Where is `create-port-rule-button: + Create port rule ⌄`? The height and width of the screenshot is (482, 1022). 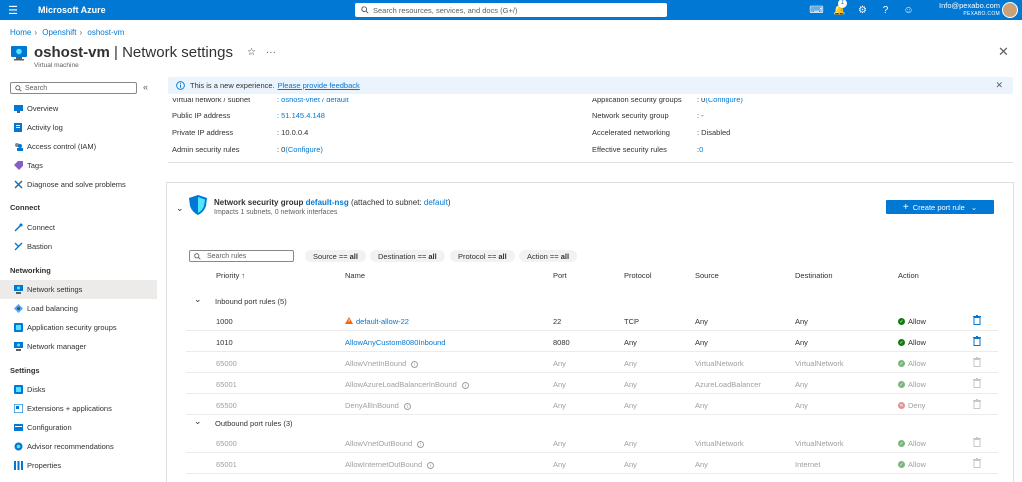
create-port-rule-button: + Create port rule ⌄ is located at coordinates (940, 207).